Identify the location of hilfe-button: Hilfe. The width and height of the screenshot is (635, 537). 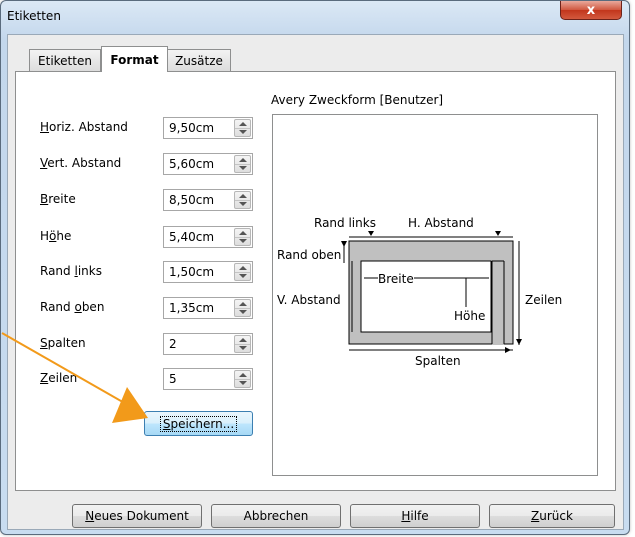
(415, 516).